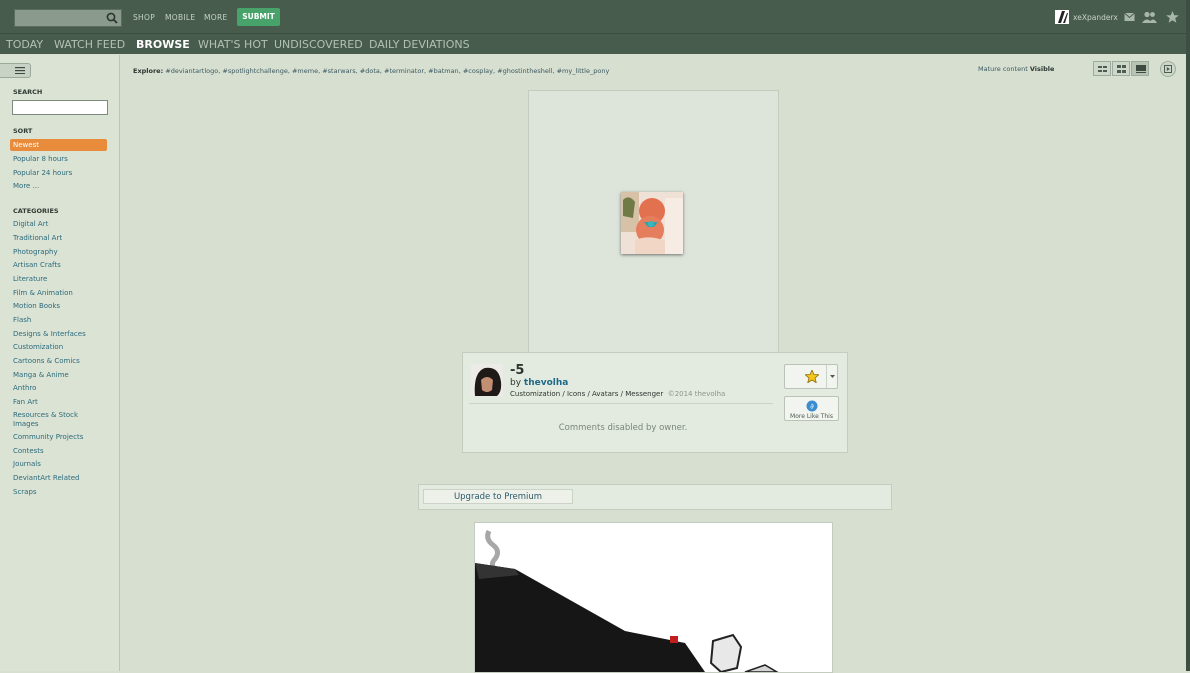  Describe the element at coordinates (517, 370) in the screenshot. I see `deviation-title: -5` at that location.